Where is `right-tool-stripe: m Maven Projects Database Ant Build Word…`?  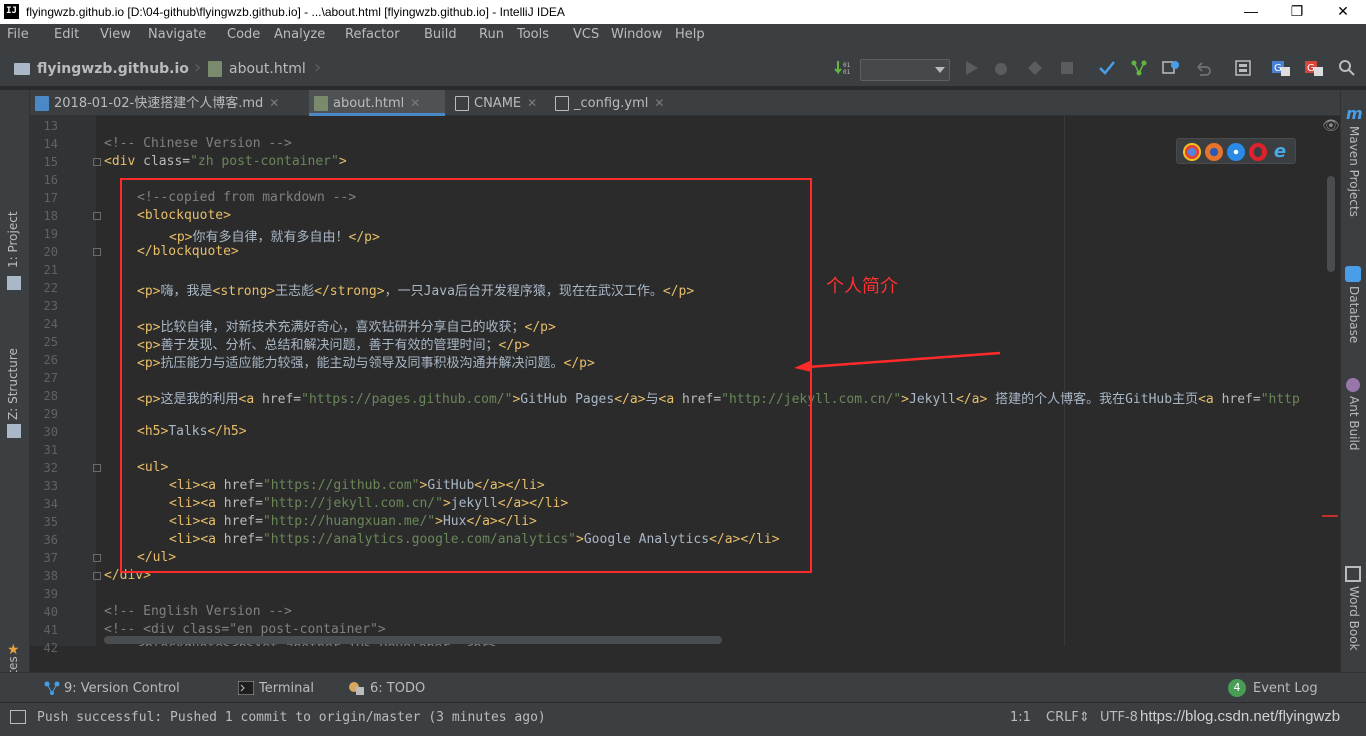
right-tool-stripe: m Maven Projects Database Ant Build Word… is located at coordinates (1353, 381).